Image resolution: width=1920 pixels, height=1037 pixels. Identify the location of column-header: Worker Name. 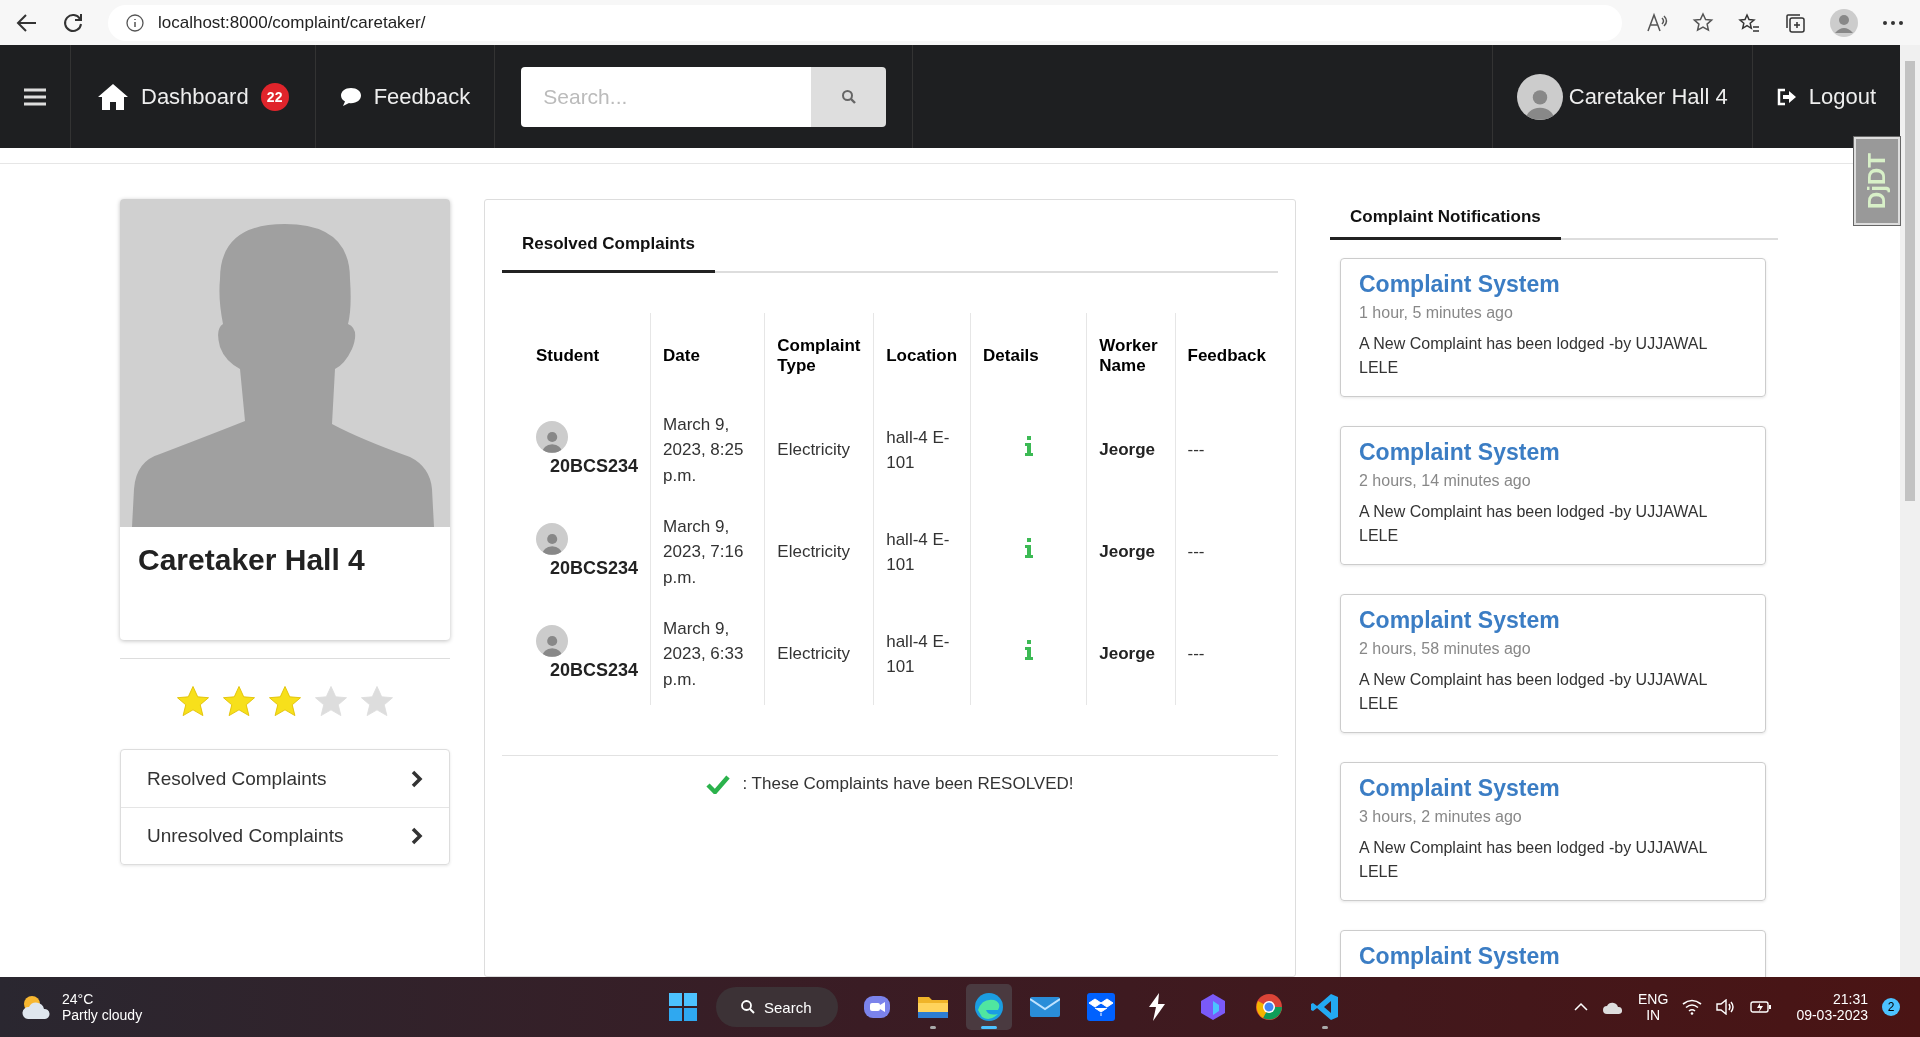
(1128, 355).